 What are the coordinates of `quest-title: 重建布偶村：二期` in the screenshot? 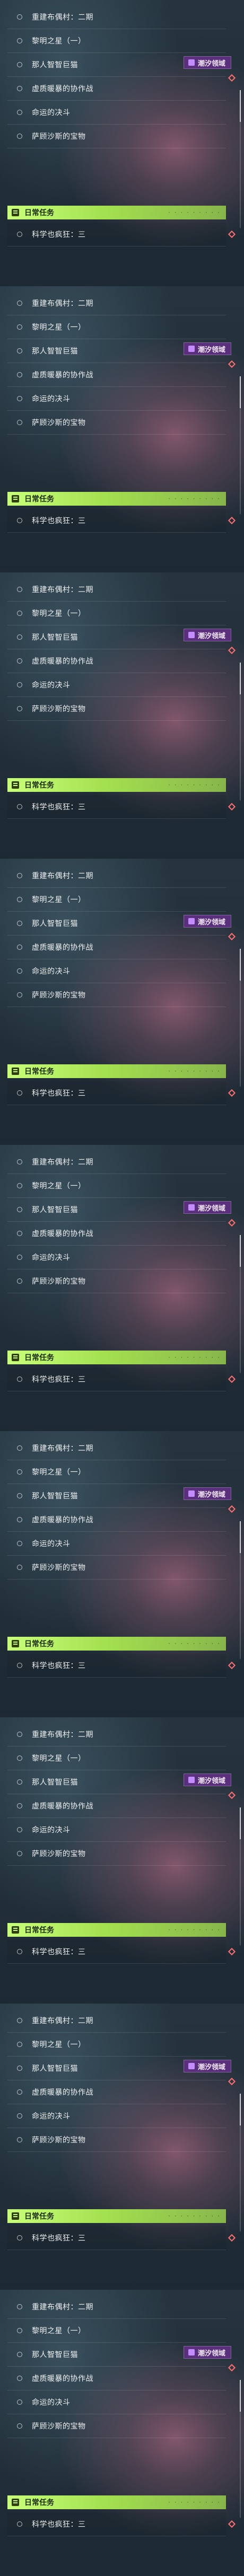 It's located at (63, 876).